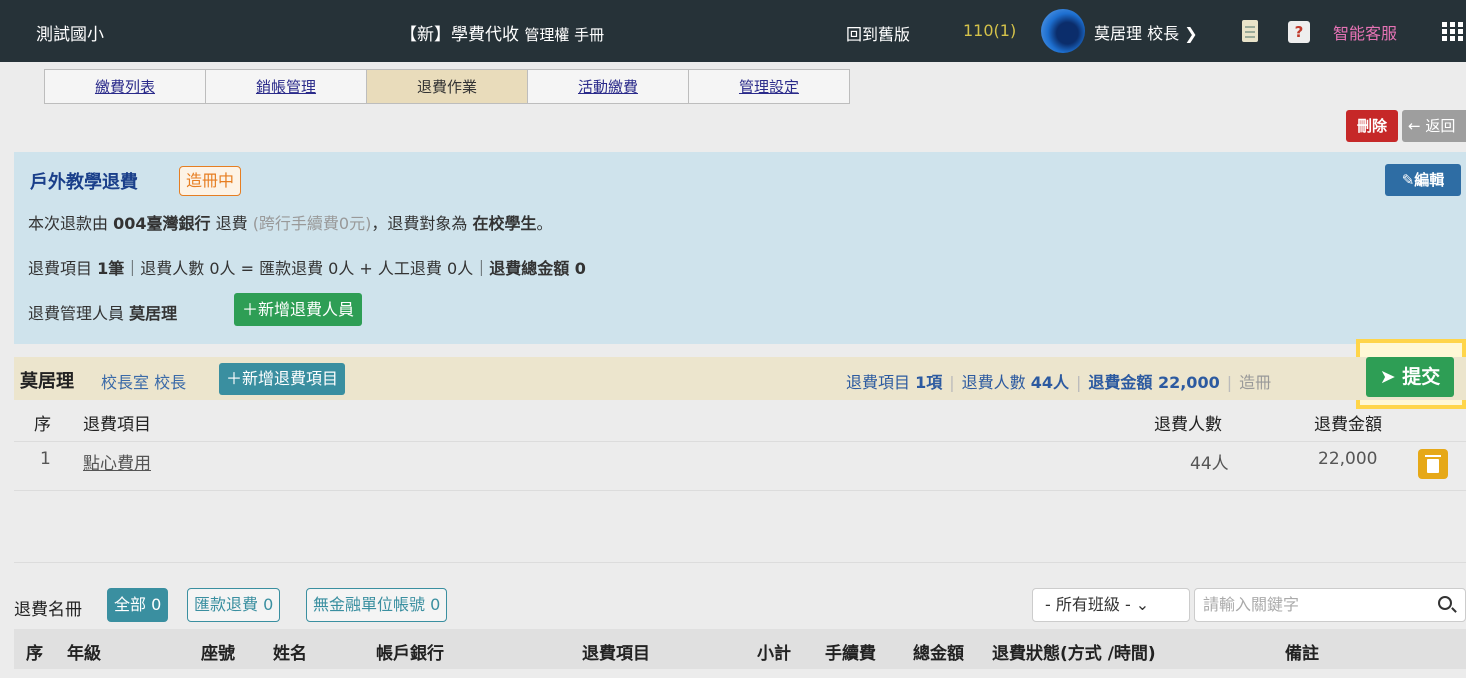 The width and height of the screenshot is (1466, 678). I want to click on roster-col-bank: 帳戶銀行, so click(410, 654).